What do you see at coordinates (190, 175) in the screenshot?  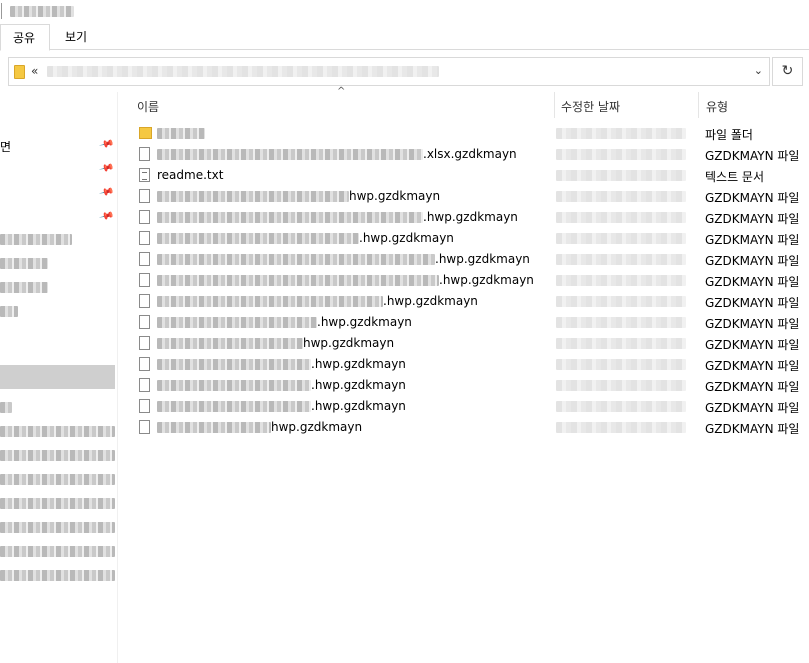 I see `file-name: readme.txt` at bounding box center [190, 175].